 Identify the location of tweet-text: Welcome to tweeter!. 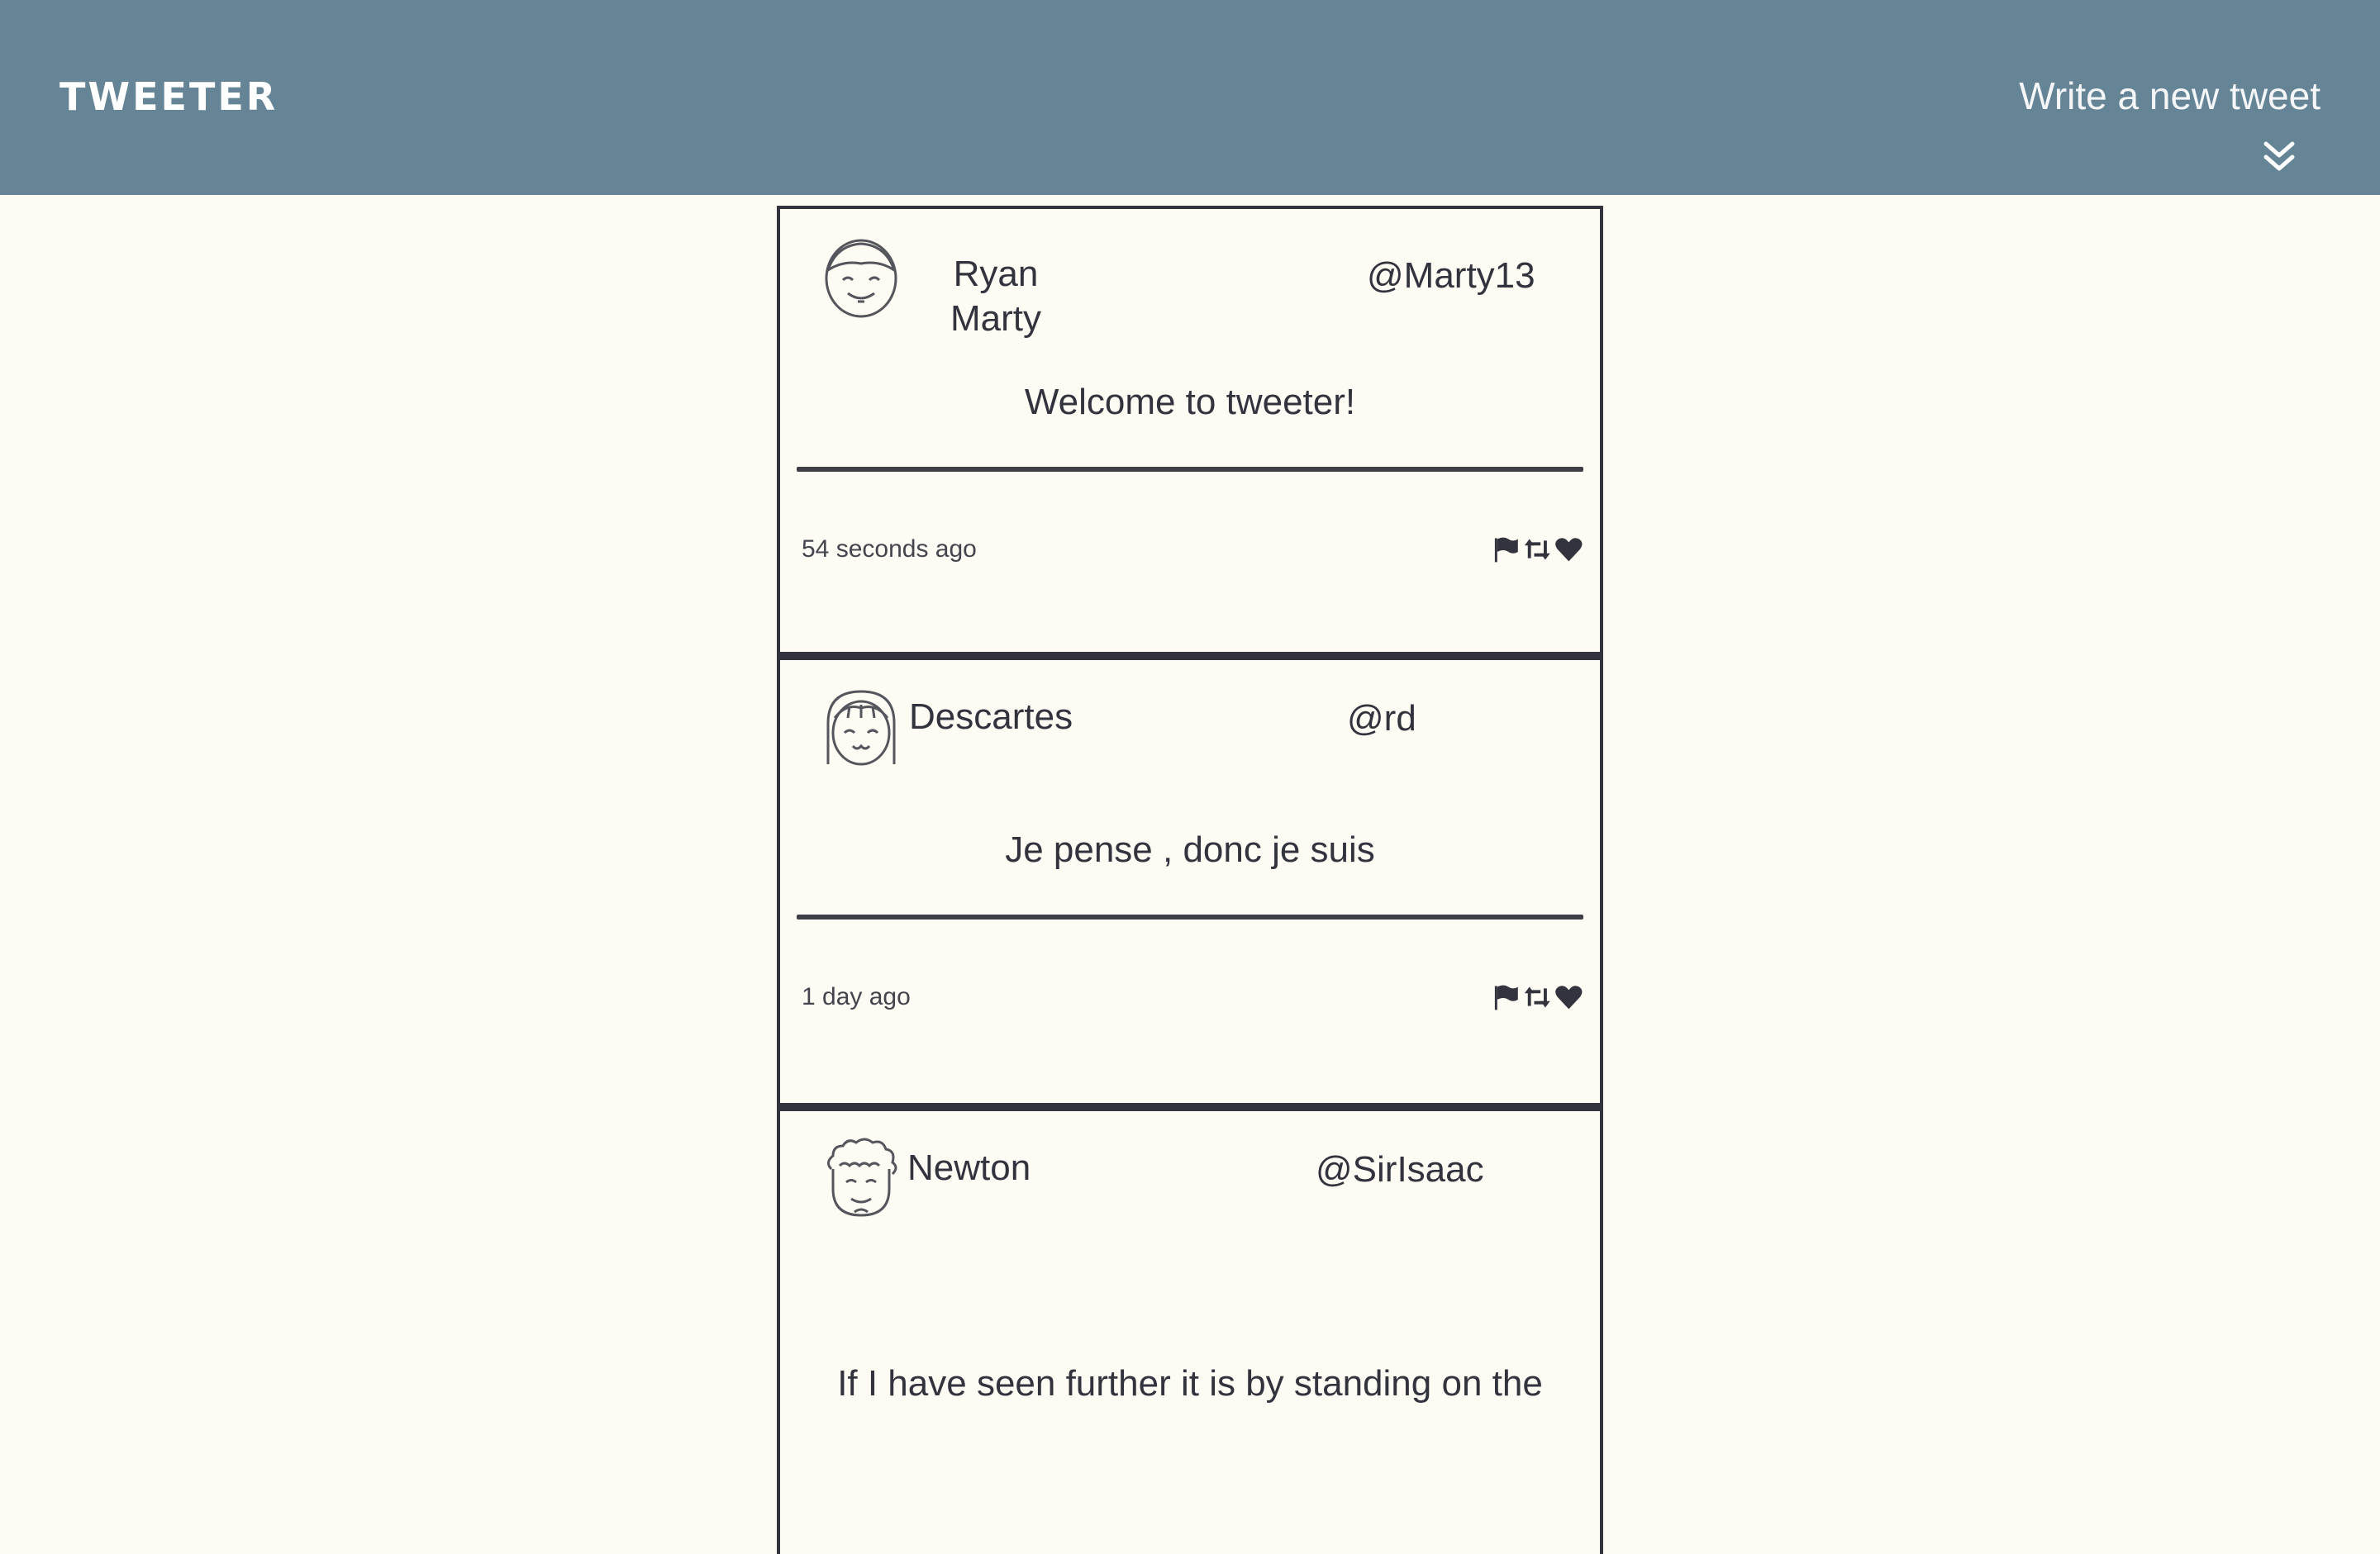
(1190, 402).